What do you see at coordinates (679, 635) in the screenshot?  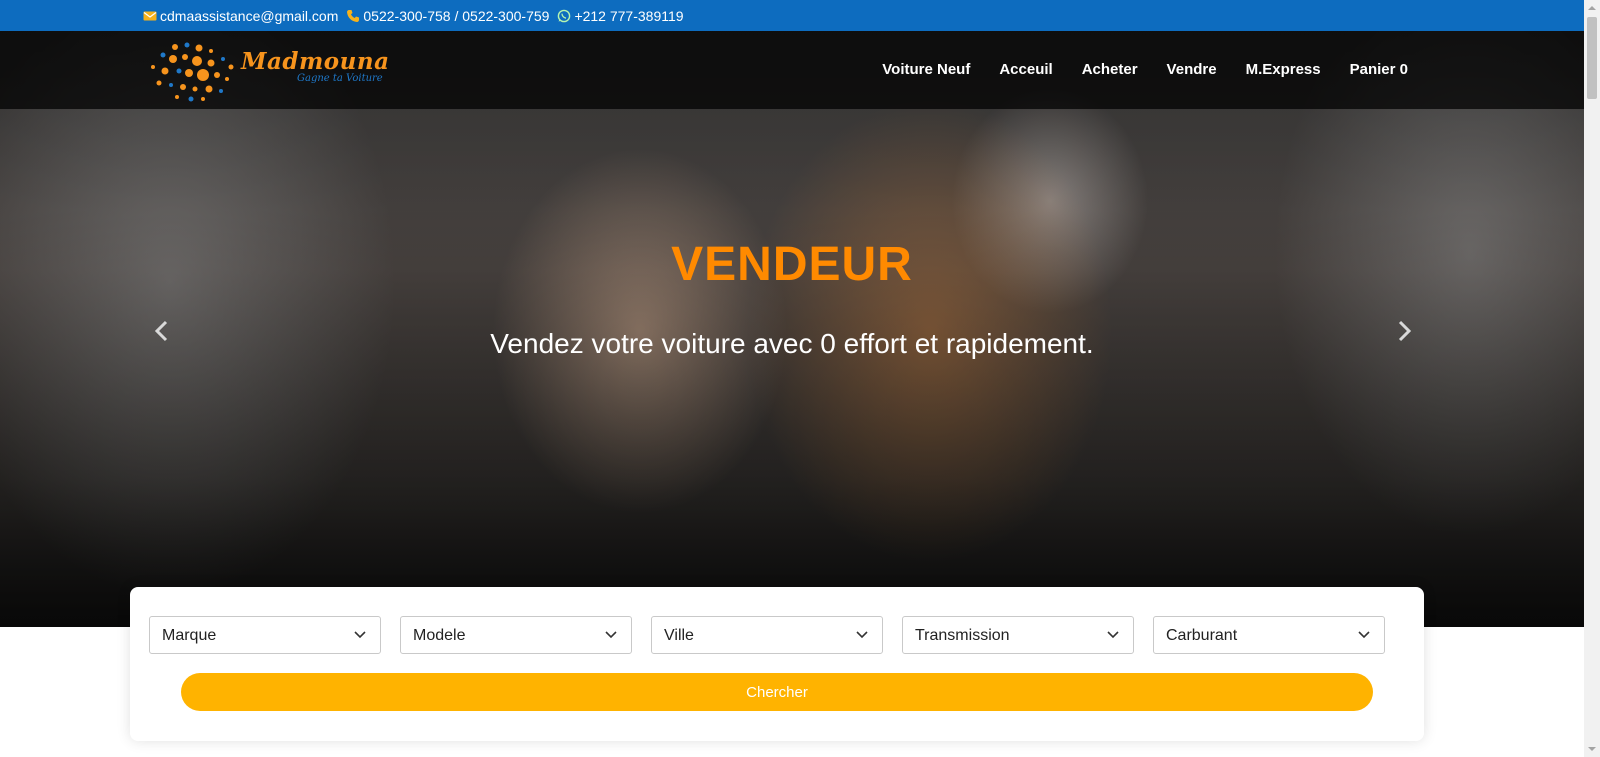 I see `select-ville-value: Ville` at bounding box center [679, 635].